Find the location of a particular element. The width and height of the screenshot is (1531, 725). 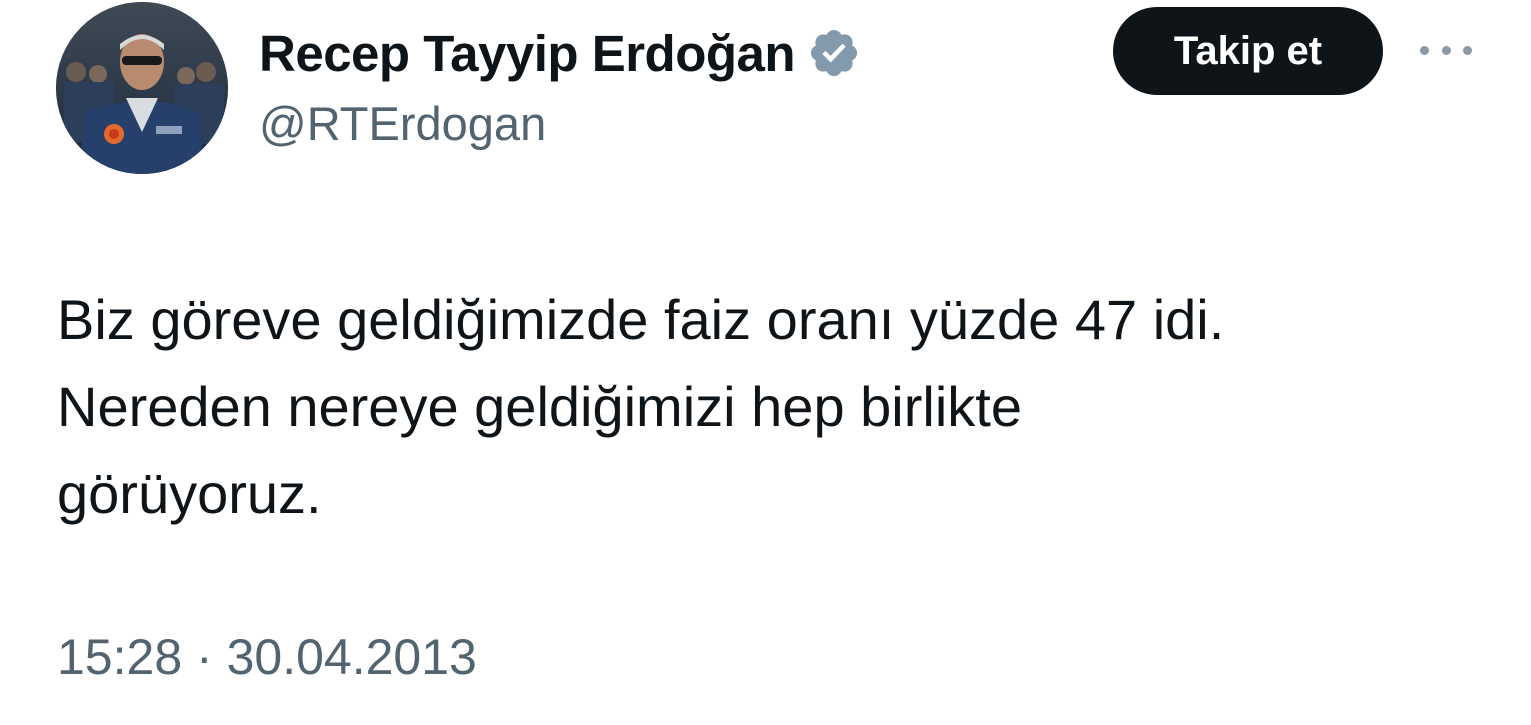

author-handle: @RTErdogan is located at coordinates (402, 123).